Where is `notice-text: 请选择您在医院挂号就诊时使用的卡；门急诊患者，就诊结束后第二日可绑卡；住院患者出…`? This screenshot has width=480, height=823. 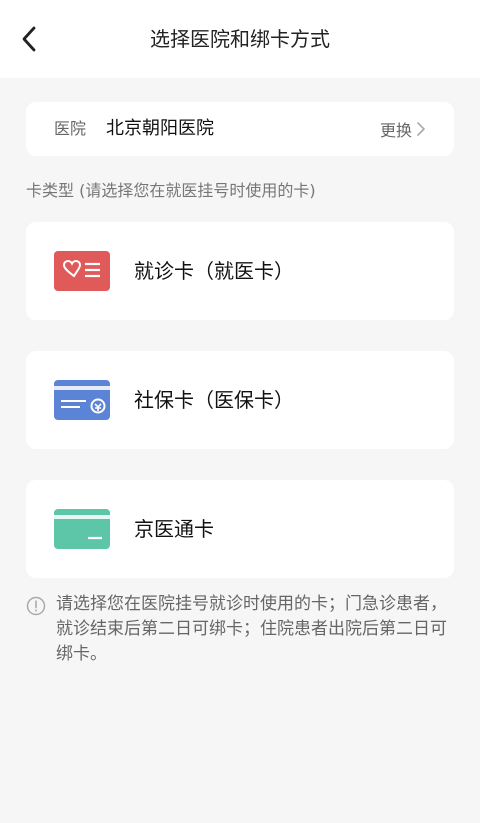
notice-text: 请选择您在医院挂号就诊时使用的卡；门急诊患者，就诊结束后第二日可绑卡；住院患者出… is located at coordinates (251, 629).